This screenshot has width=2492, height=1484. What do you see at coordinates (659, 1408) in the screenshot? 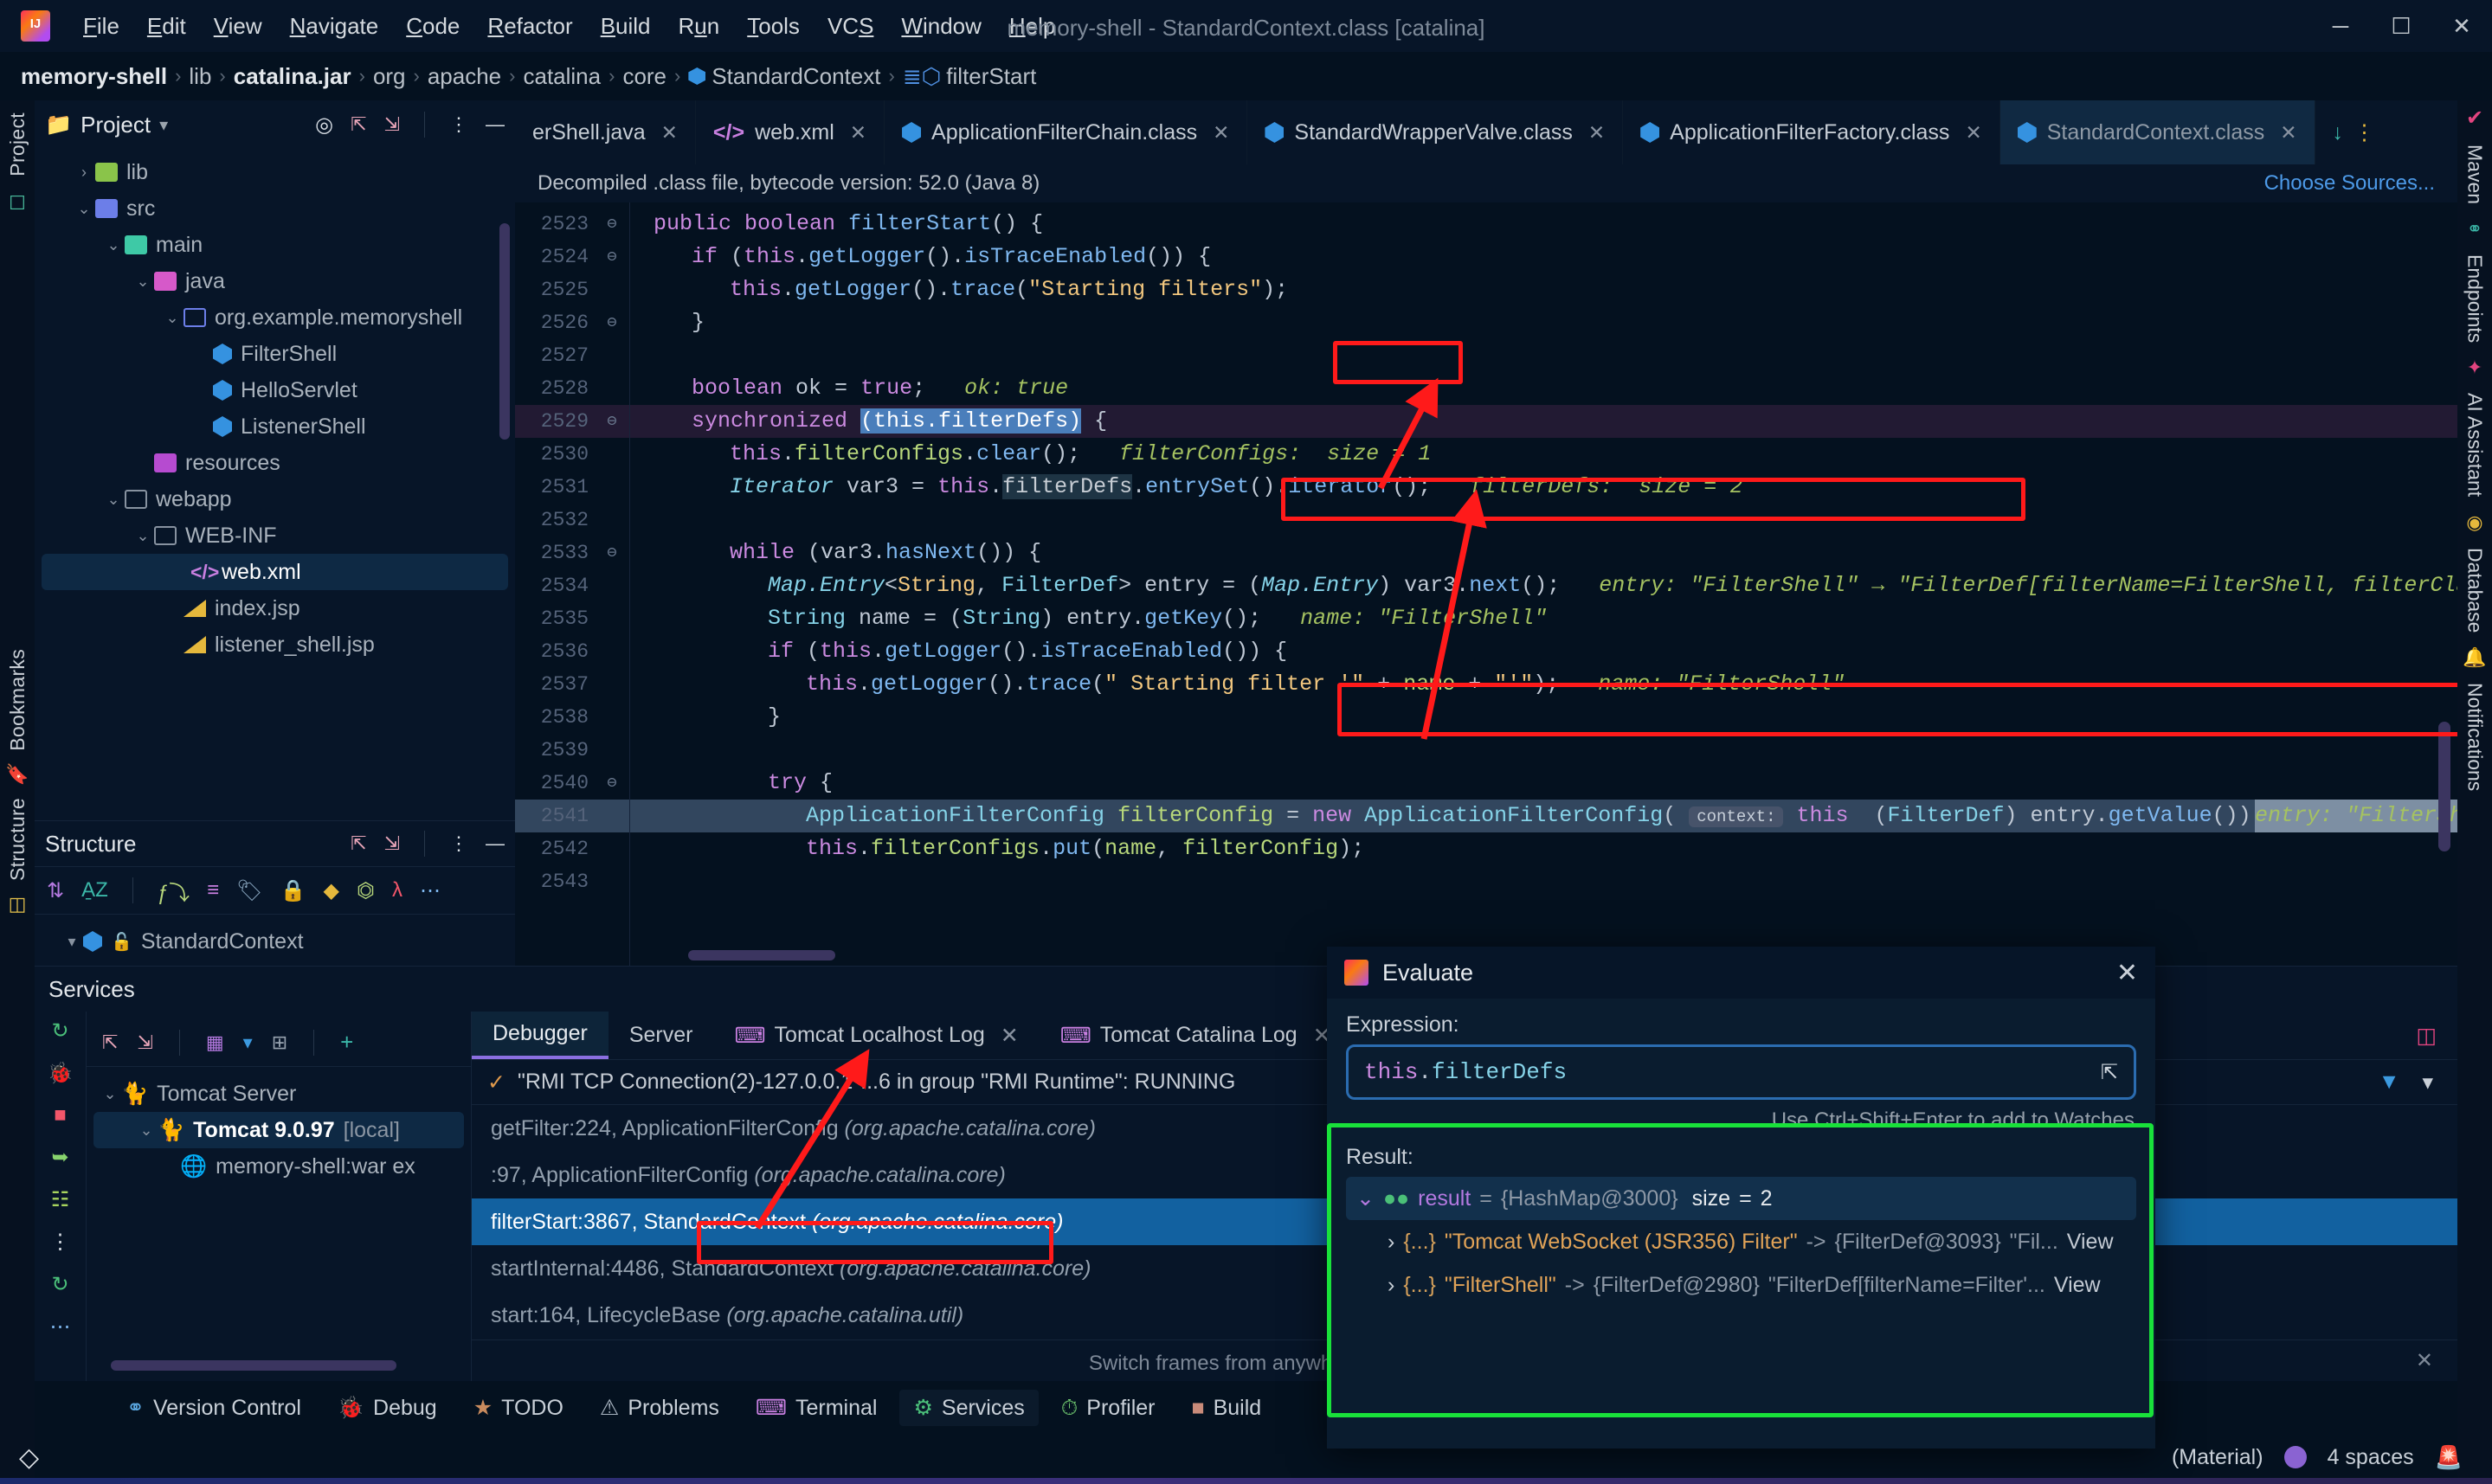
I see `tool-window-button-problems: ⚠ Problems` at bounding box center [659, 1408].